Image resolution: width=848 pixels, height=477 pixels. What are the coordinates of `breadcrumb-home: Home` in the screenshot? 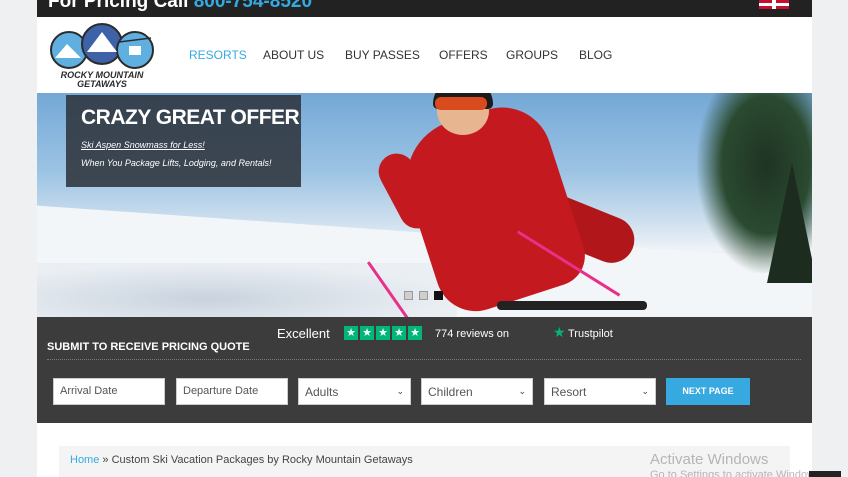 It's located at (84, 460).